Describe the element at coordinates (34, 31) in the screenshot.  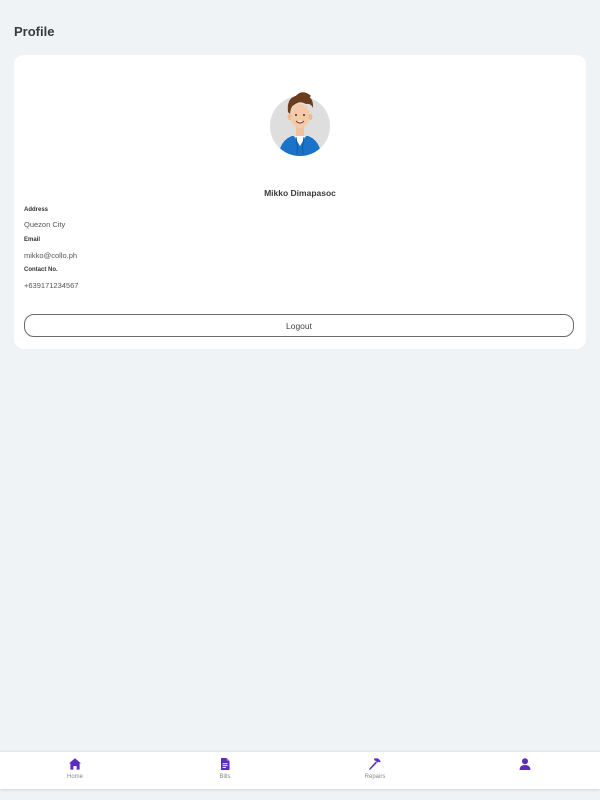
I see `page-title: Profile` at that location.